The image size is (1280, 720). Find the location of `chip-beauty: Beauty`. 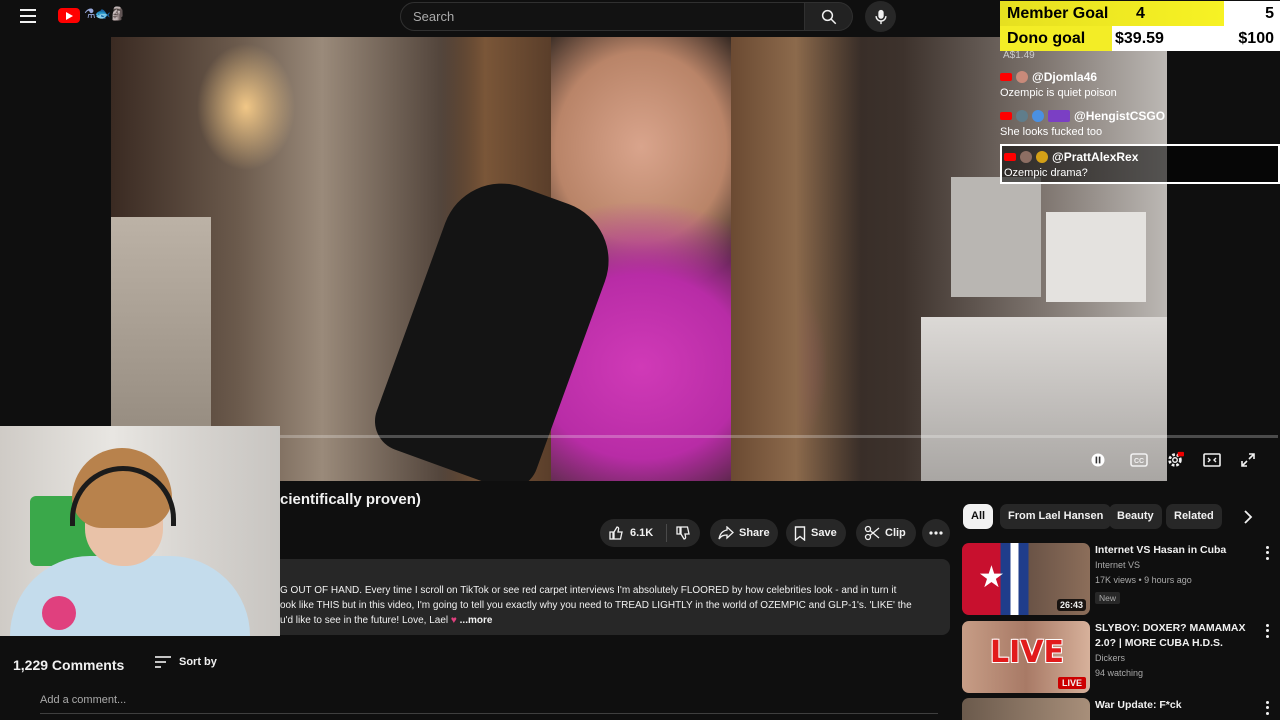

chip-beauty: Beauty is located at coordinates (1135, 516).